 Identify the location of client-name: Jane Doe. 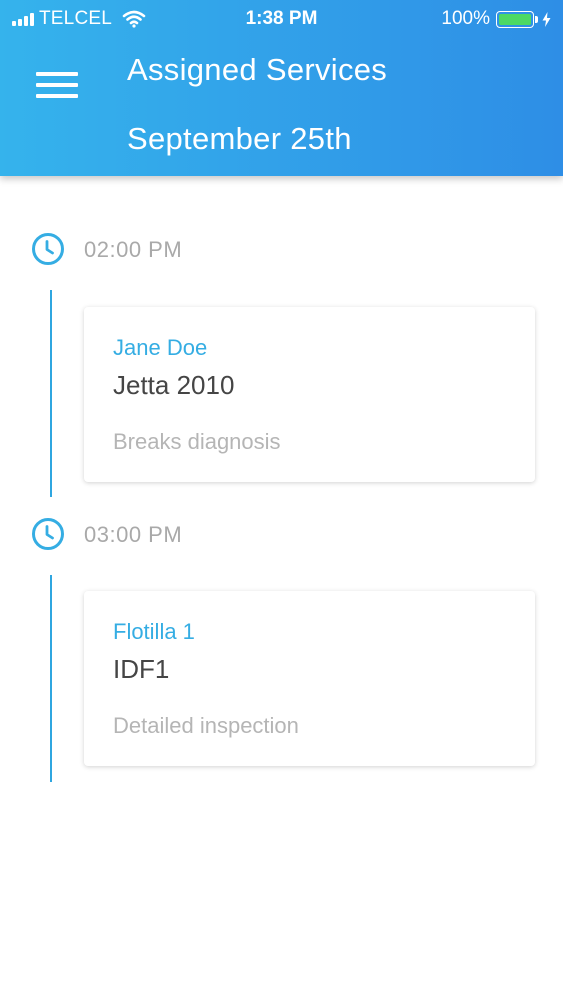
(160, 347).